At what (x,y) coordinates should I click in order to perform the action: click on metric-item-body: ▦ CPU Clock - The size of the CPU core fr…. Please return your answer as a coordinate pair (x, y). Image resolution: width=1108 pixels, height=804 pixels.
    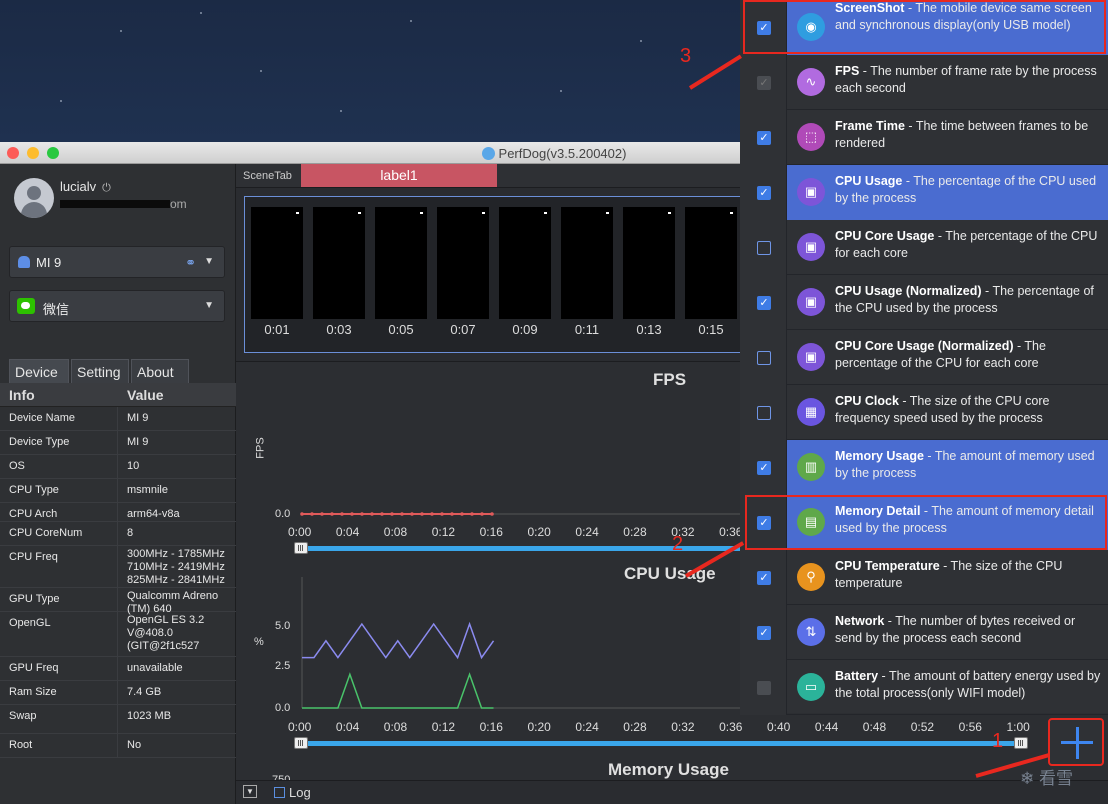
    Looking at the image, I should click on (947, 412).